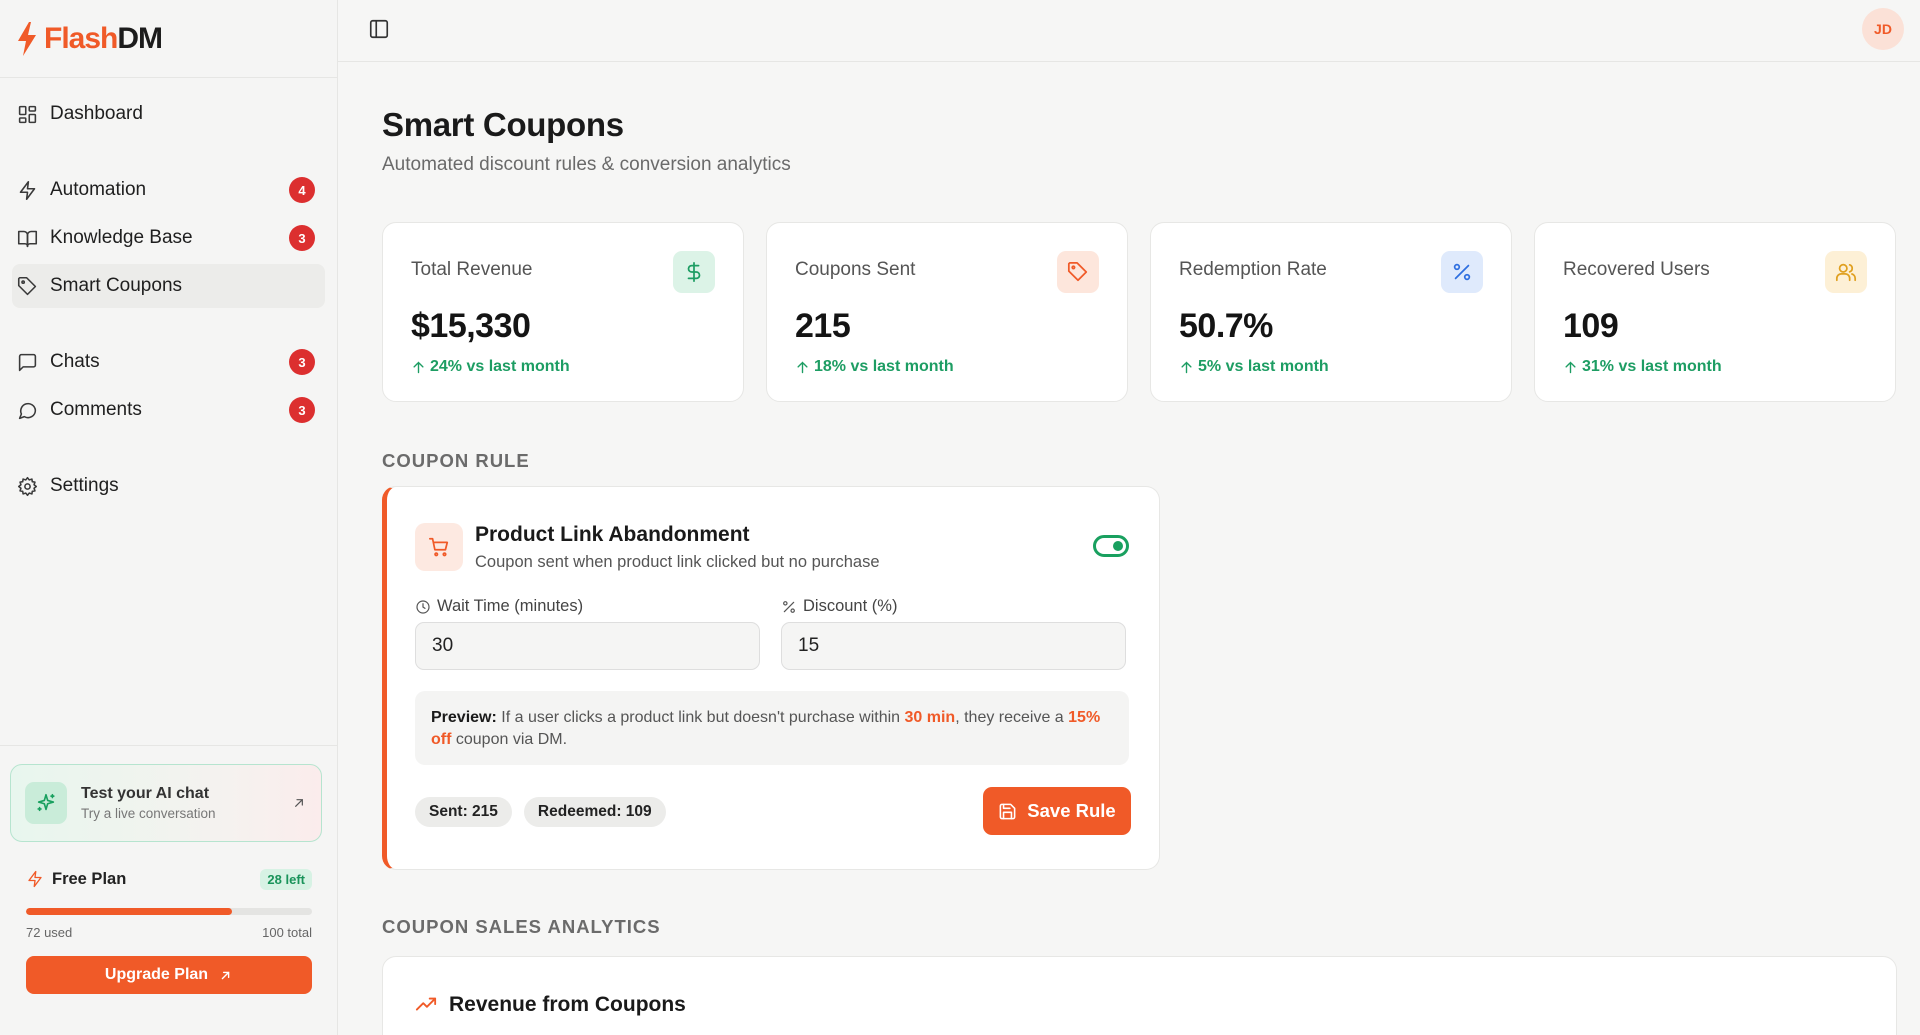 Image resolution: width=1920 pixels, height=1035 pixels. I want to click on sidebar-item-label: Automation, so click(98, 189).